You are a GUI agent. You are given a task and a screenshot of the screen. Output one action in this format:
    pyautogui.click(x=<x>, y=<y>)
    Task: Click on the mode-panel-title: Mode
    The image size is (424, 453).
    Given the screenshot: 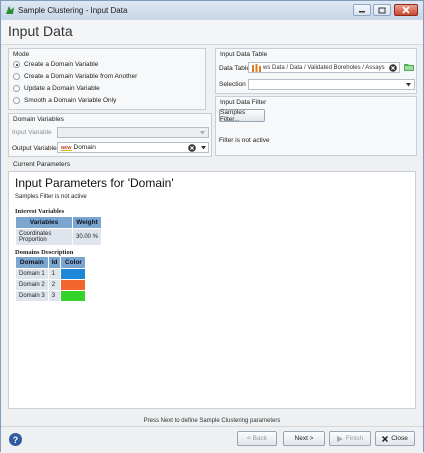 What is the action you would take?
    pyautogui.click(x=21, y=54)
    